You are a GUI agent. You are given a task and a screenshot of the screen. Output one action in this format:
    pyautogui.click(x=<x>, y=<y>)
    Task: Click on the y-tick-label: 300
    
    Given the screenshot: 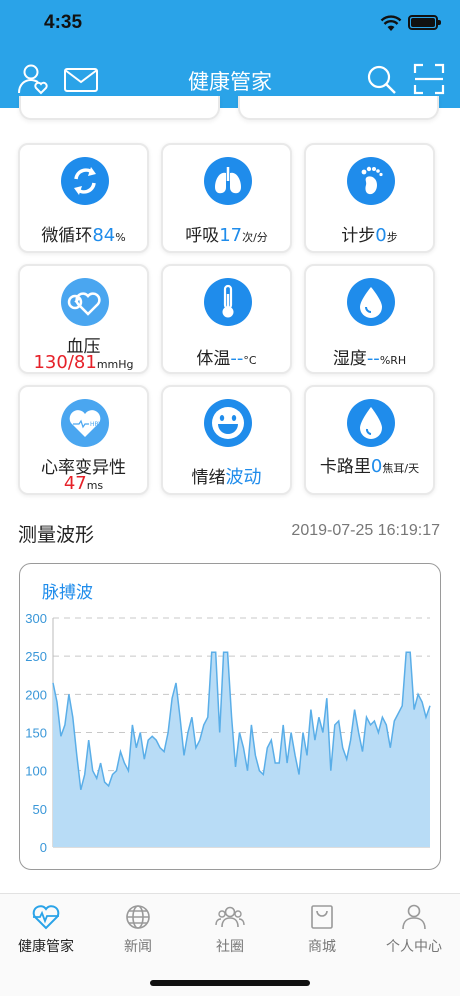 What is the action you would take?
    pyautogui.click(x=36, y=618)
    